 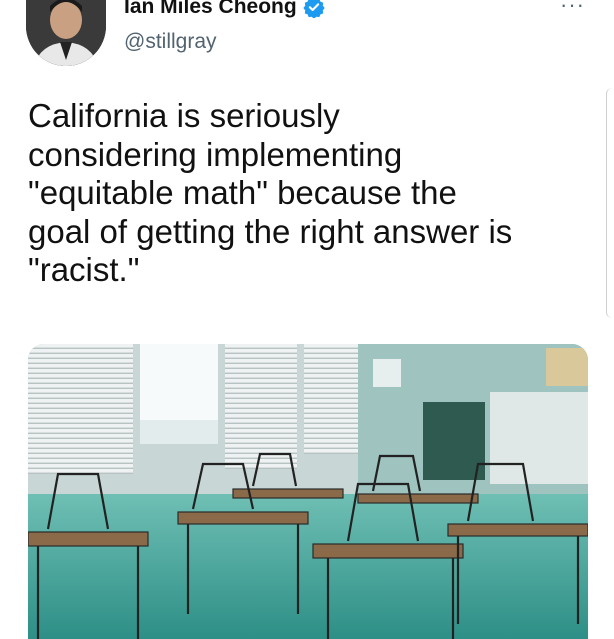 I want to click on avatar-icon, so click(x=66, y=33).